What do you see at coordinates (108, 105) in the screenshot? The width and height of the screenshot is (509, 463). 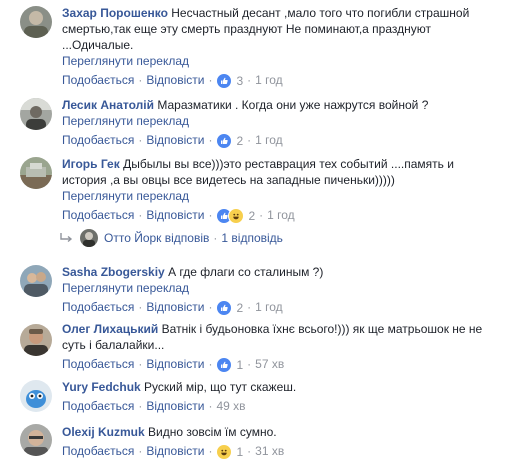 I see `comment-author: Лесик Анатолій` at bounding box center [108, 105].